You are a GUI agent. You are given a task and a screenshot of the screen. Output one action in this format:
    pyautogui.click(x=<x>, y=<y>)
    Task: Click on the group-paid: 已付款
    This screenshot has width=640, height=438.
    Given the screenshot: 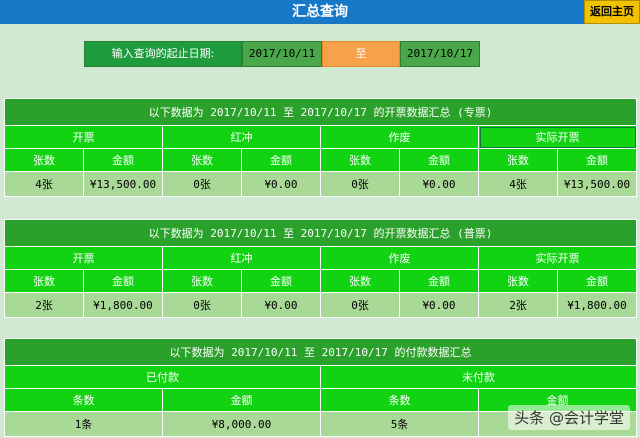 What is the action you would take?
    pyautogui.click(x=162, y=377)
    